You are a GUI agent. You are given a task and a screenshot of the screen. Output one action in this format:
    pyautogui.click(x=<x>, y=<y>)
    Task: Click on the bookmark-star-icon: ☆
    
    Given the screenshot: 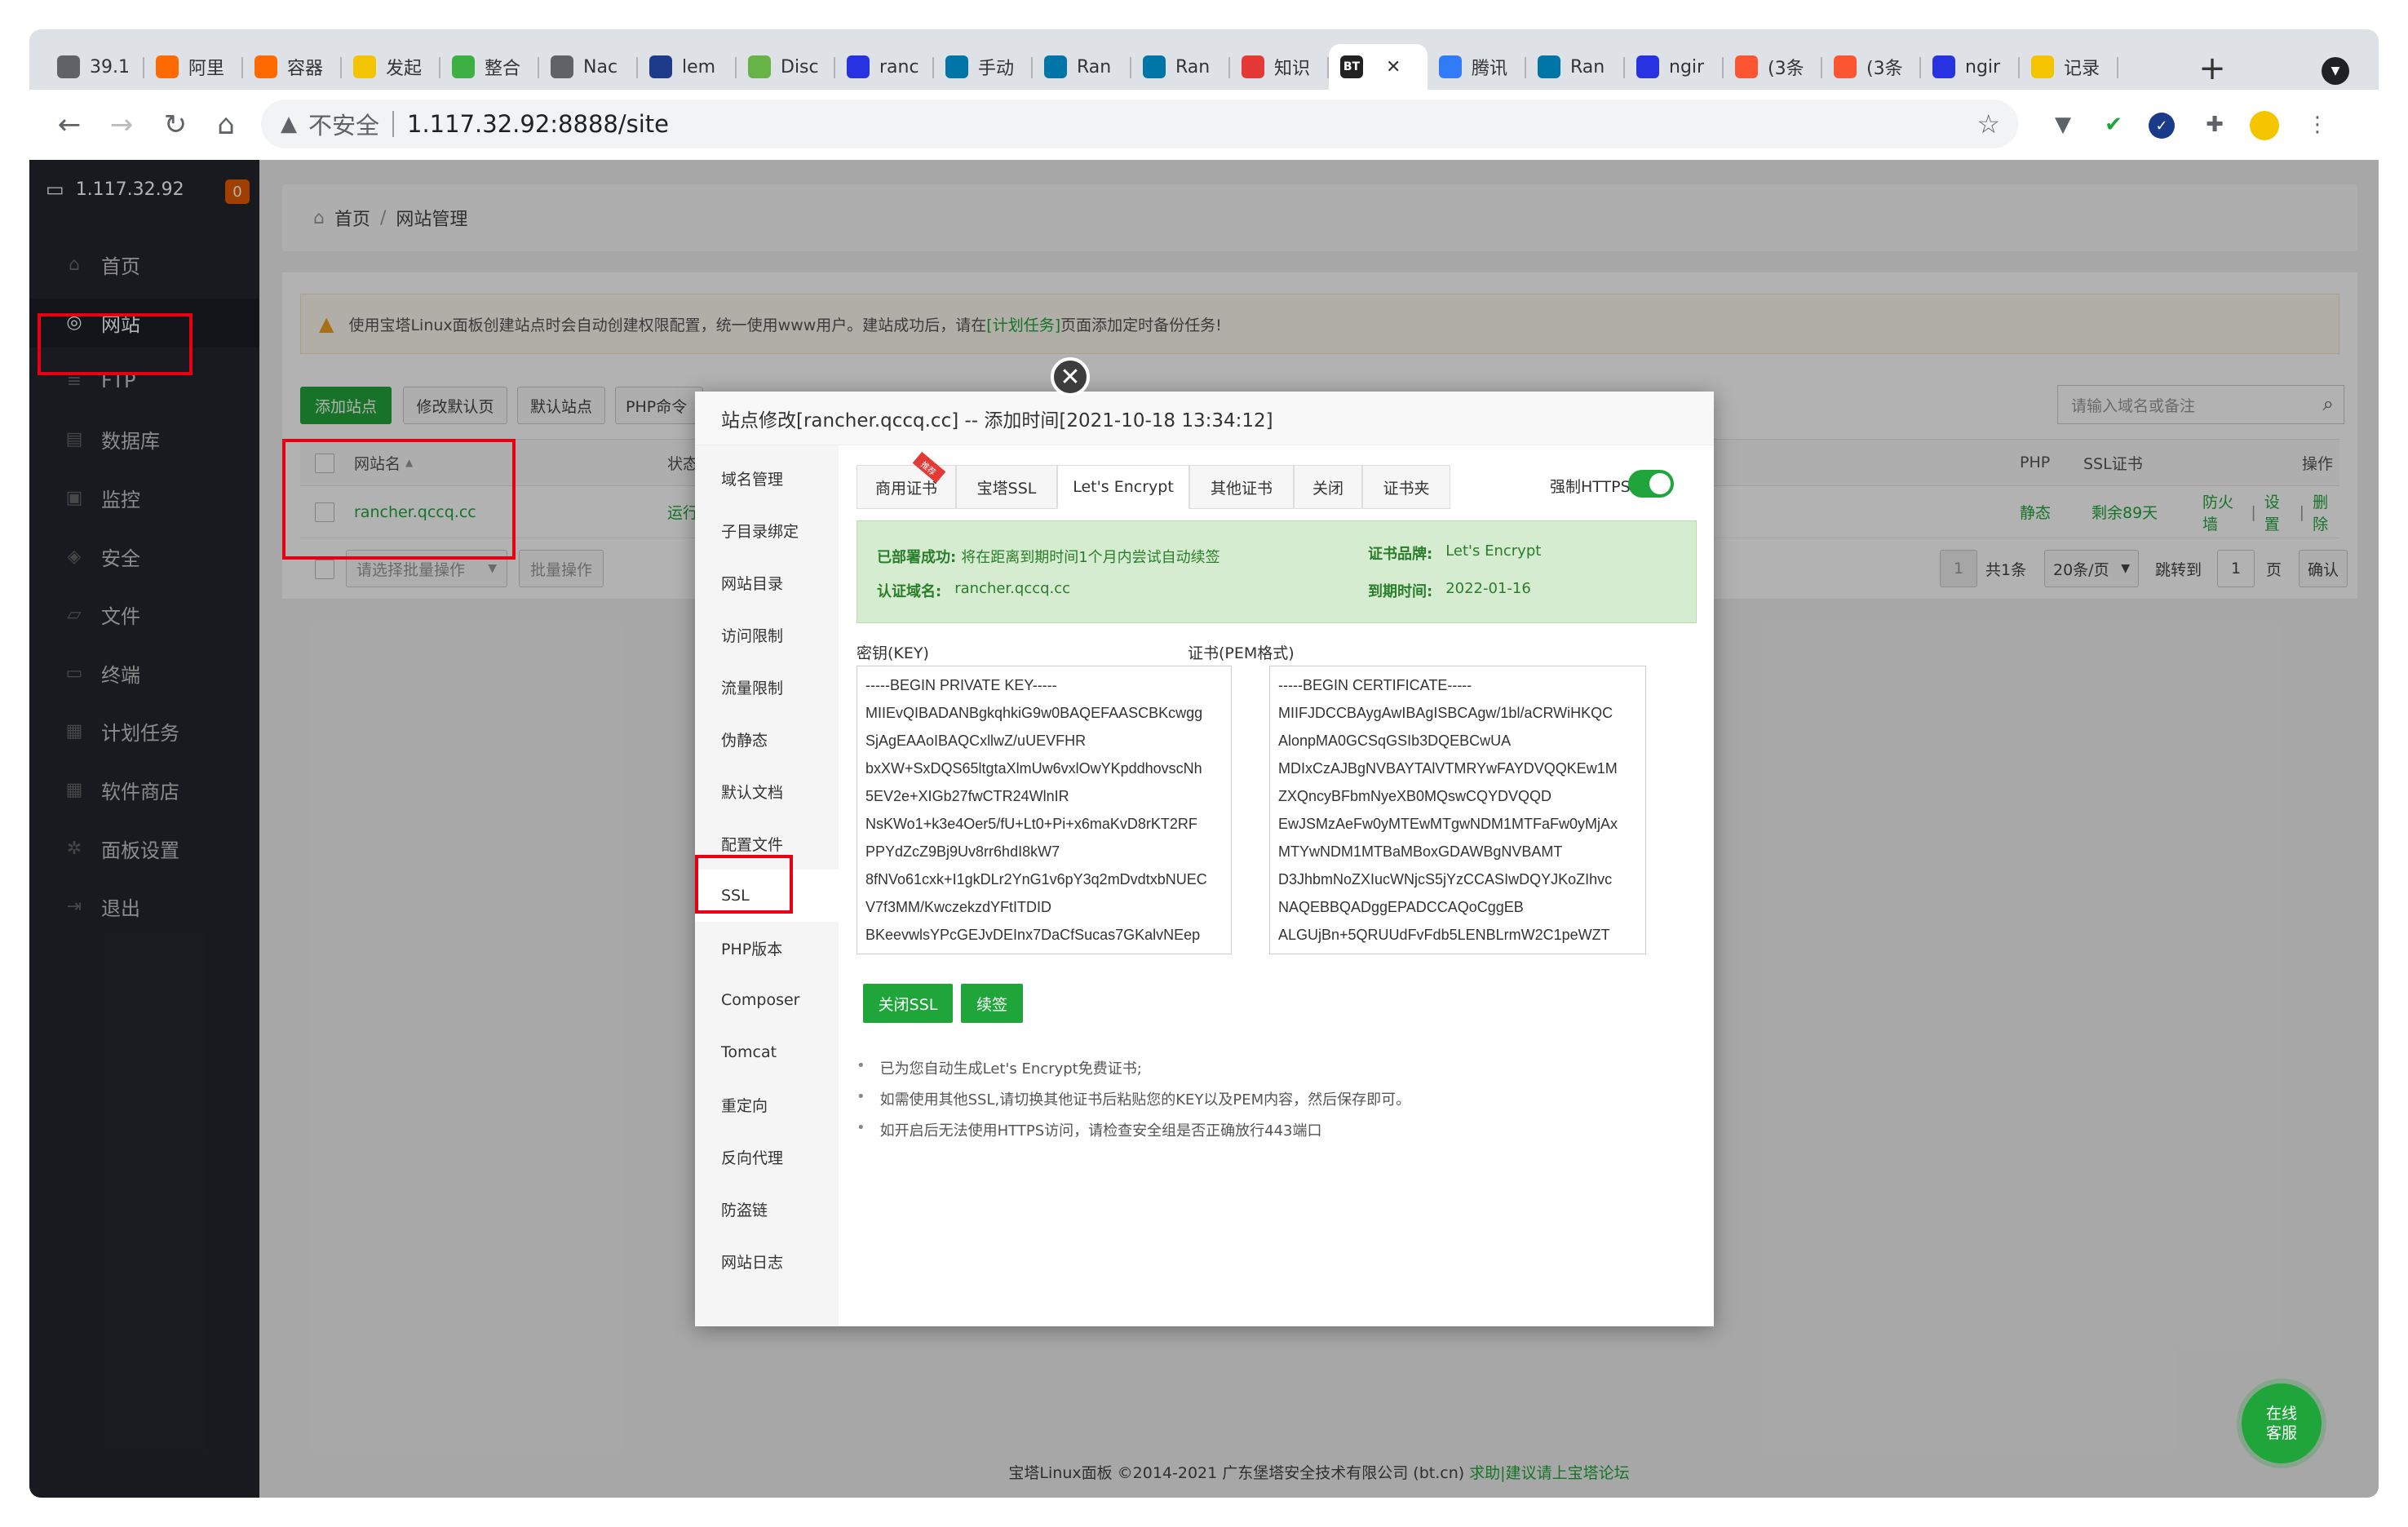 What is the action you would take?
    pyautogui.click(x=1988, y=123)
    